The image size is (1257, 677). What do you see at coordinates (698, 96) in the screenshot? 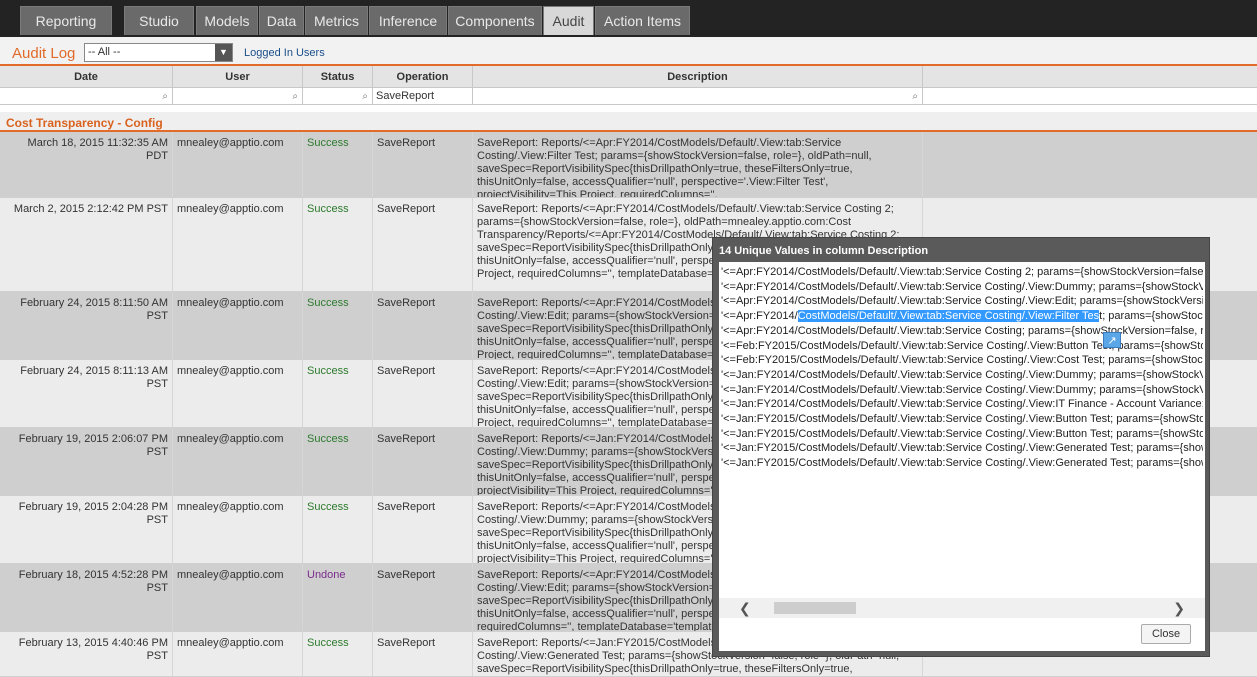
I see `filter-description: ⌕` at bounding box center [698, 96].